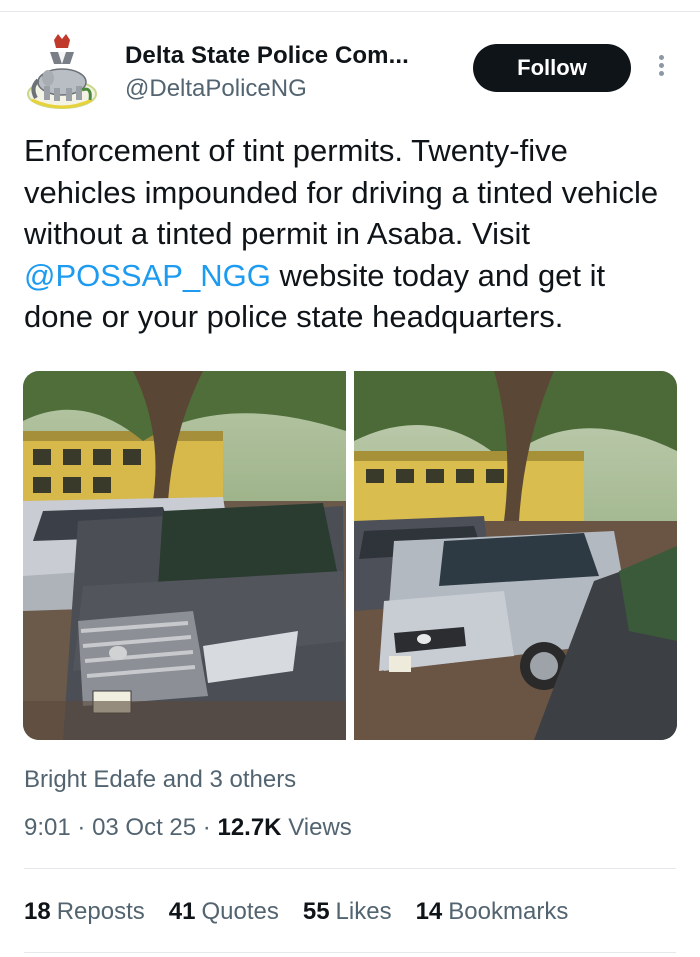  What do you see at coordinates (216, 89) in the screenshot?
I see `account-handle: @DeltaPoliceNG` at bounding box center [216, 89].